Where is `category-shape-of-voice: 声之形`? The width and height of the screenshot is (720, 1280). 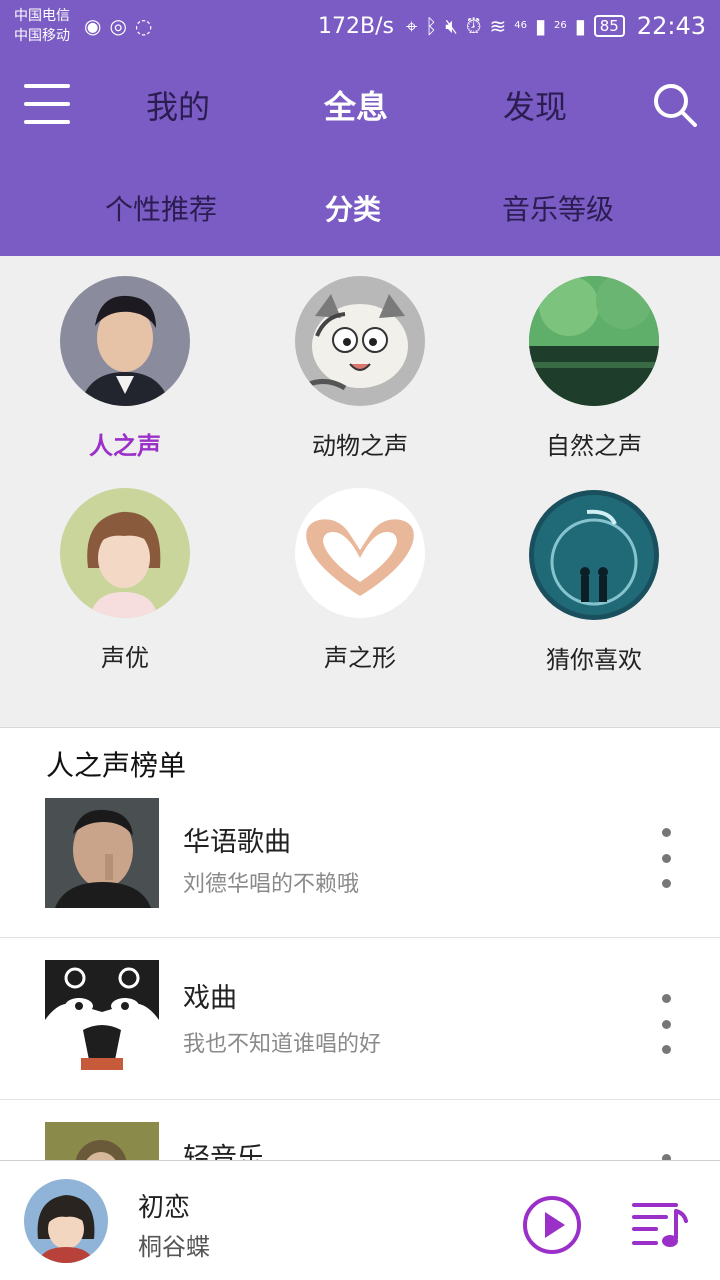 category-shape-of-voice: 声之形 is located at coordinates (360, 580).